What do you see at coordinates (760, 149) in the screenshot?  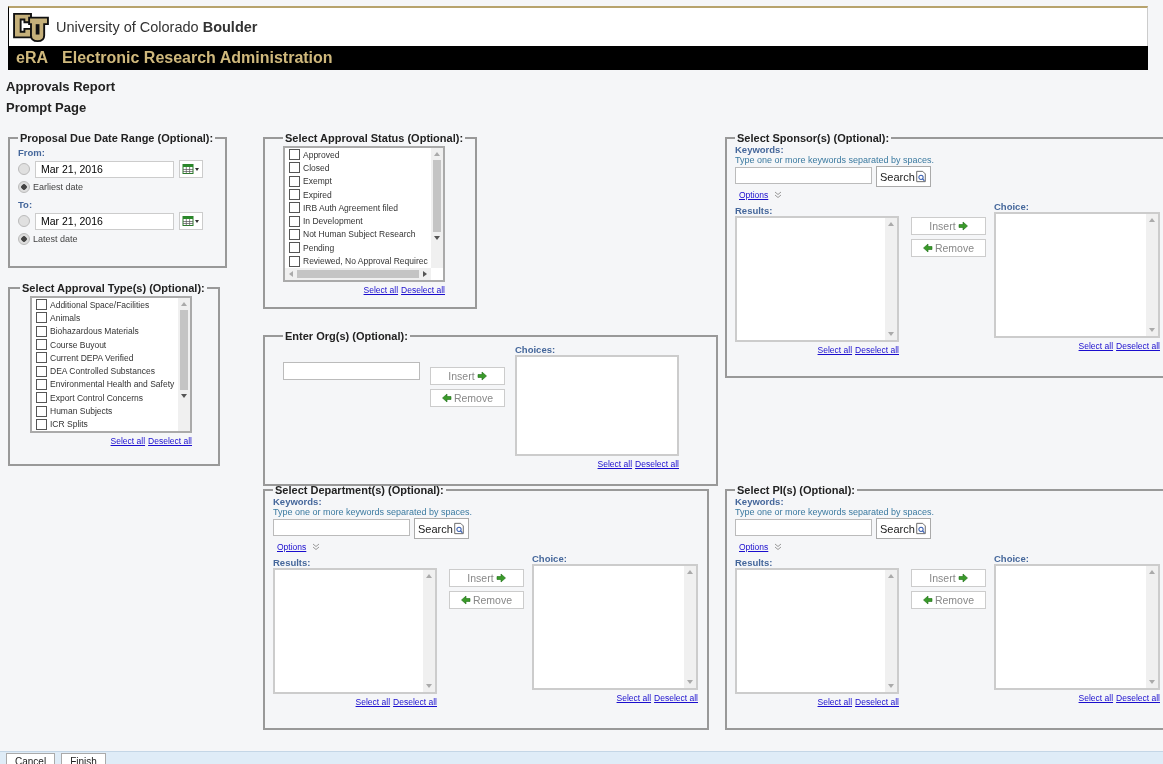 I see `keywords-label: Keywords:` at bounding box center [760, 149].